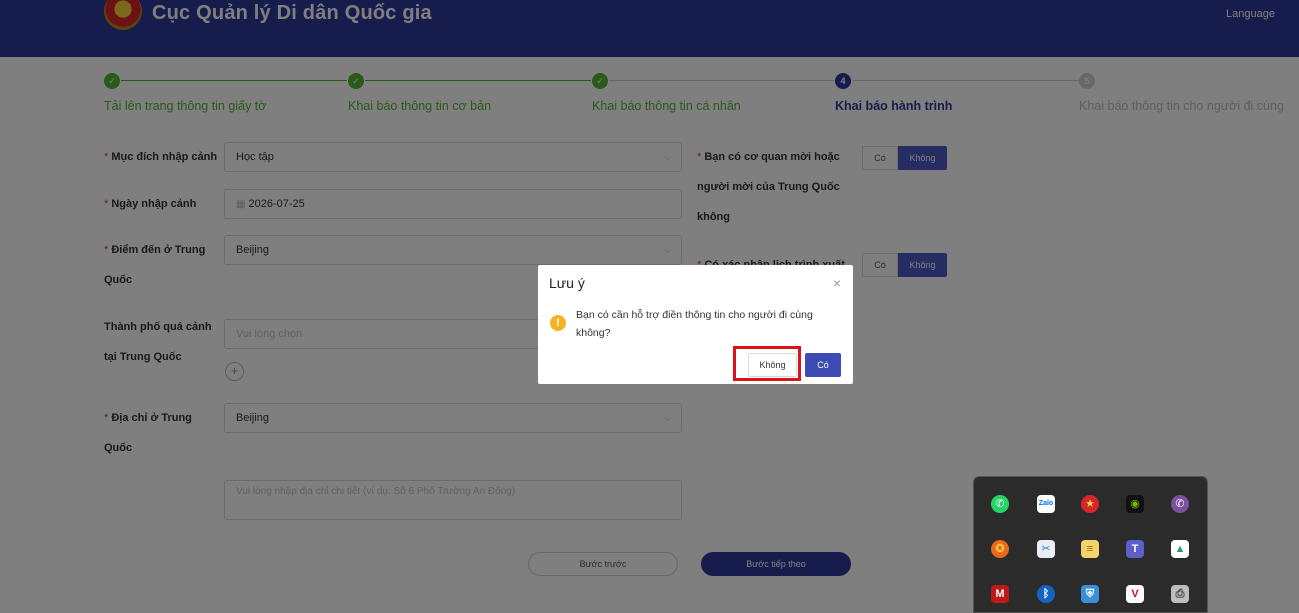  I want to click on notes-icon: ≡, so click(1090, 549).